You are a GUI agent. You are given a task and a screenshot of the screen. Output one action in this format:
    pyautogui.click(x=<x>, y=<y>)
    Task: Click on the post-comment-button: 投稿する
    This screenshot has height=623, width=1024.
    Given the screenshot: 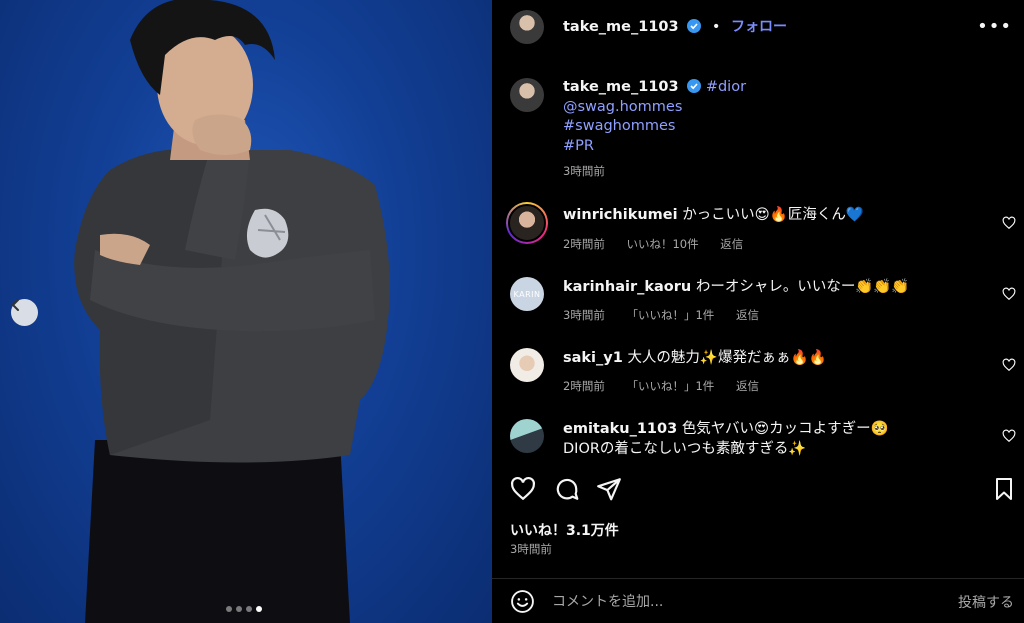 What is the action you would take?
    pyautogui.click(x=986, y=602)
    